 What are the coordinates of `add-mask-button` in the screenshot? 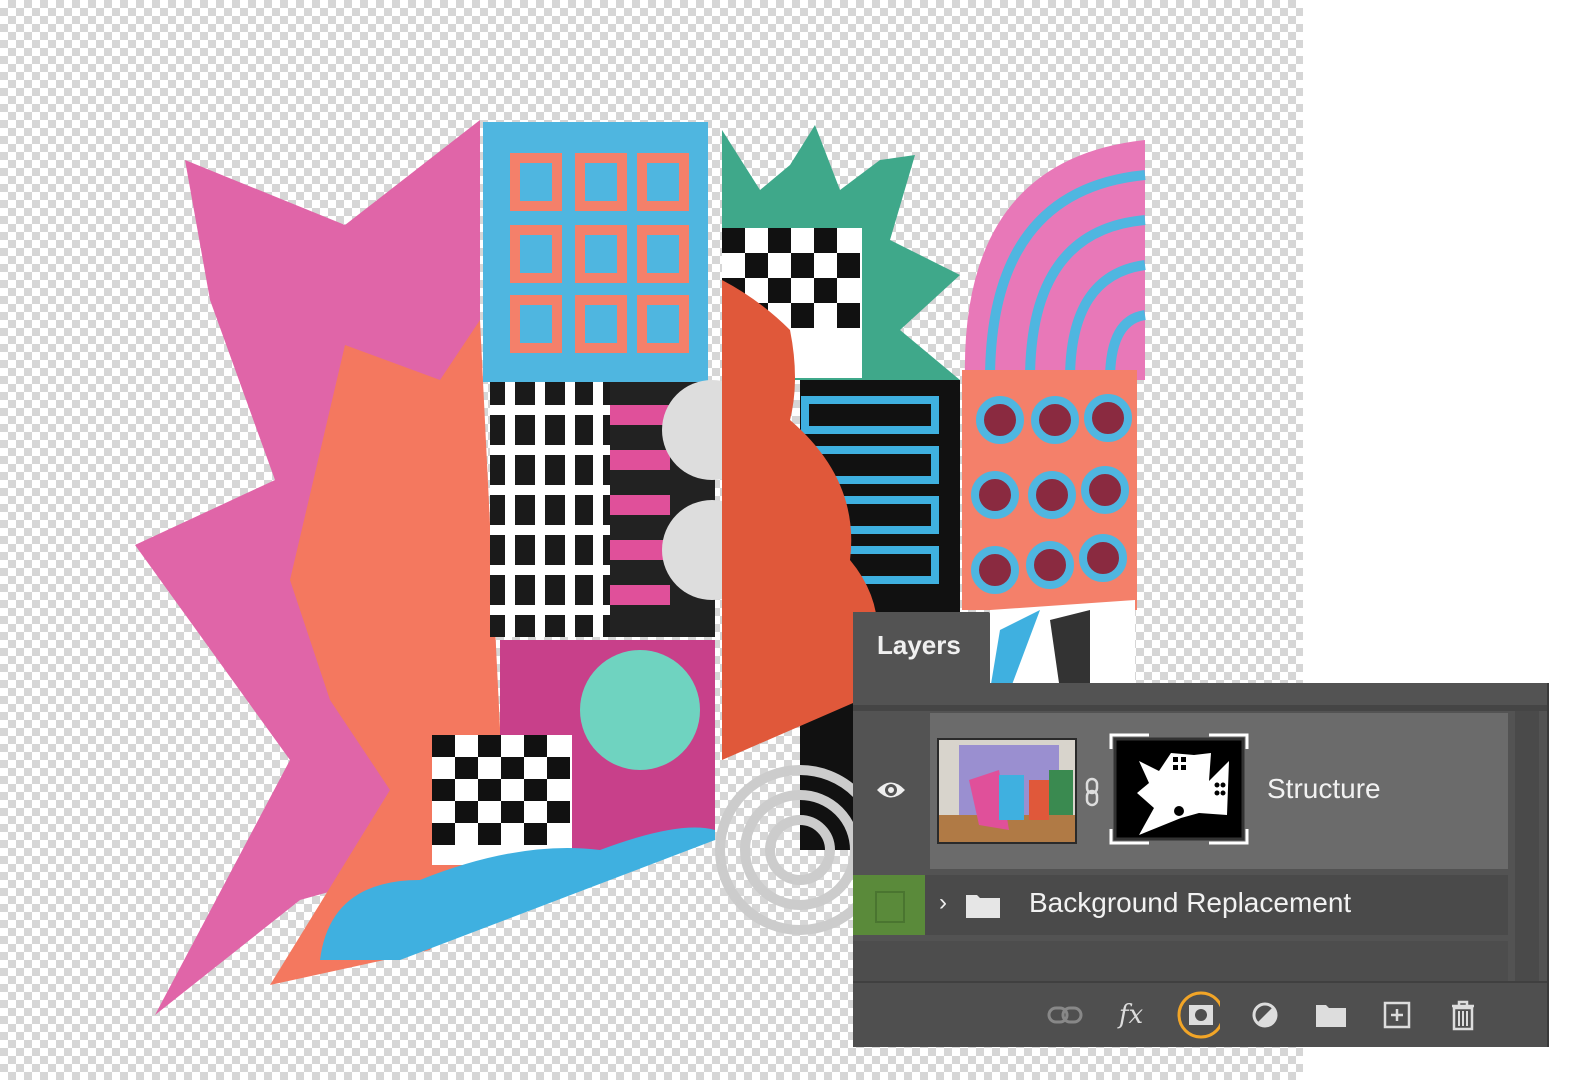 It's located at (1198, 1015).